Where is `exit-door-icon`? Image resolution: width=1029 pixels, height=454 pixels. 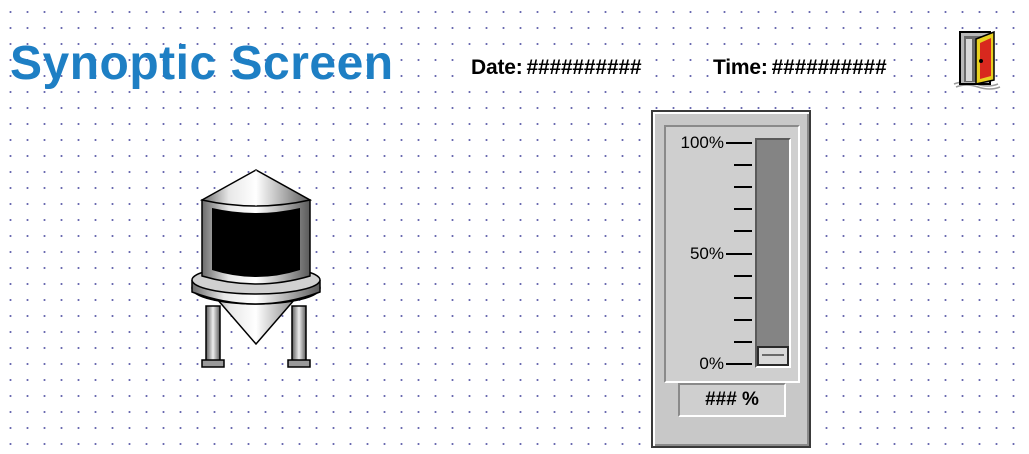 exit-door-icon is located at coordinates (977, 60).